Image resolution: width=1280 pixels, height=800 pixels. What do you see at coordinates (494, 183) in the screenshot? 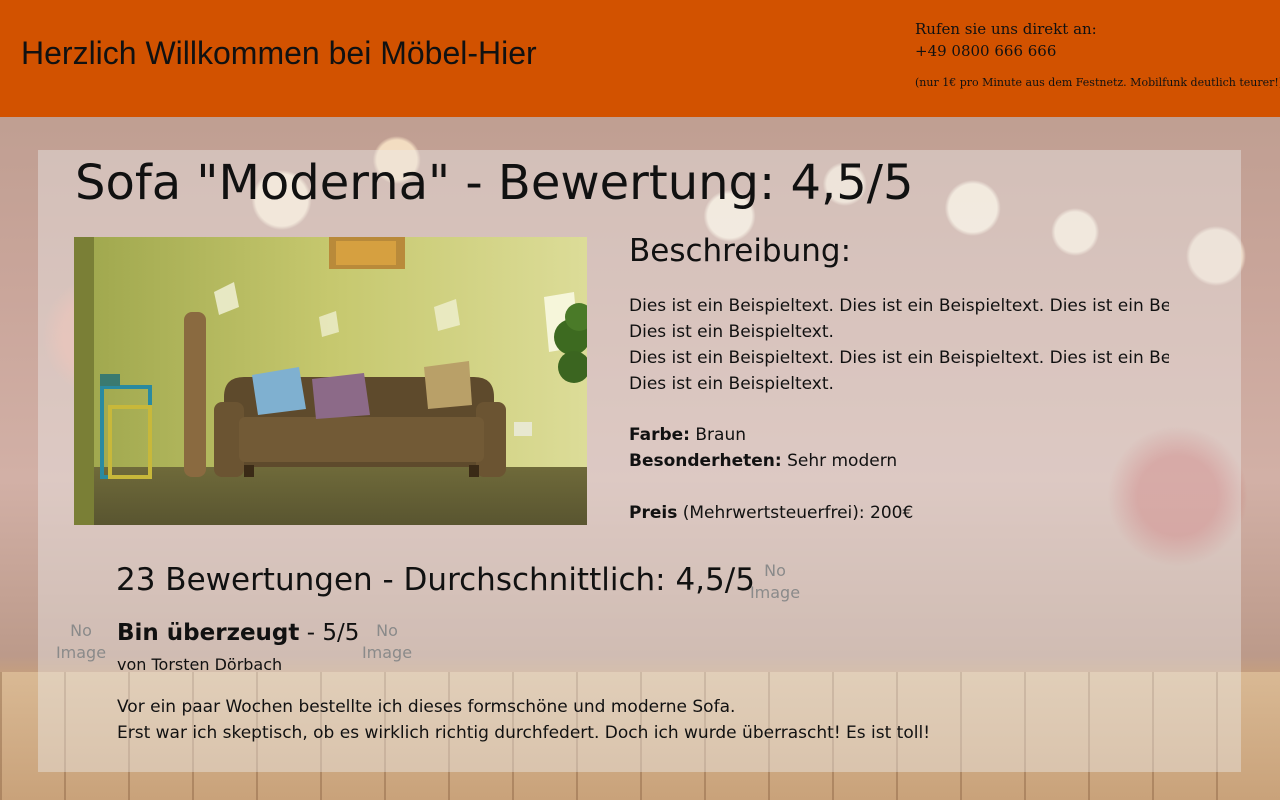
I see `product-title: Sofa "Moderna" - Bewertung: 4,5/5` at bounding box center [494, 183].